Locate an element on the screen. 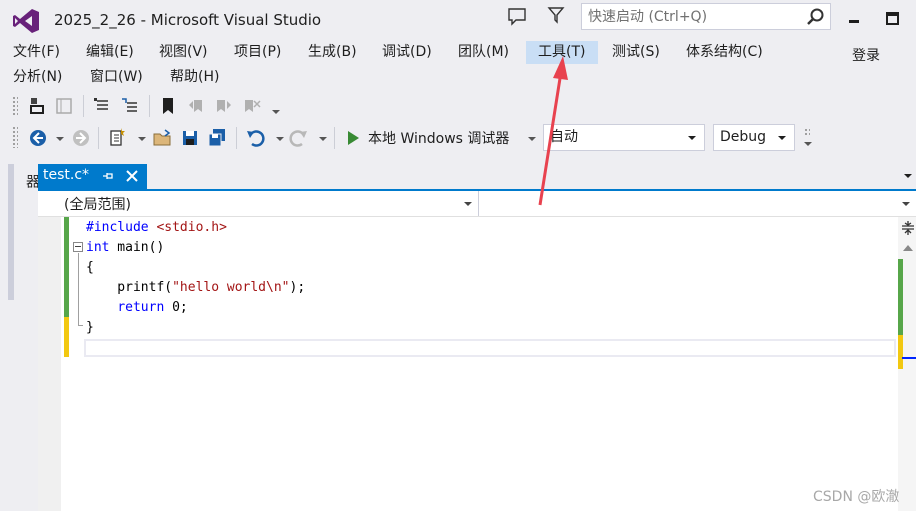 This screenshot has height=511, width=916. menu-window: 窗口(W) is located at coordinates (116, 77).